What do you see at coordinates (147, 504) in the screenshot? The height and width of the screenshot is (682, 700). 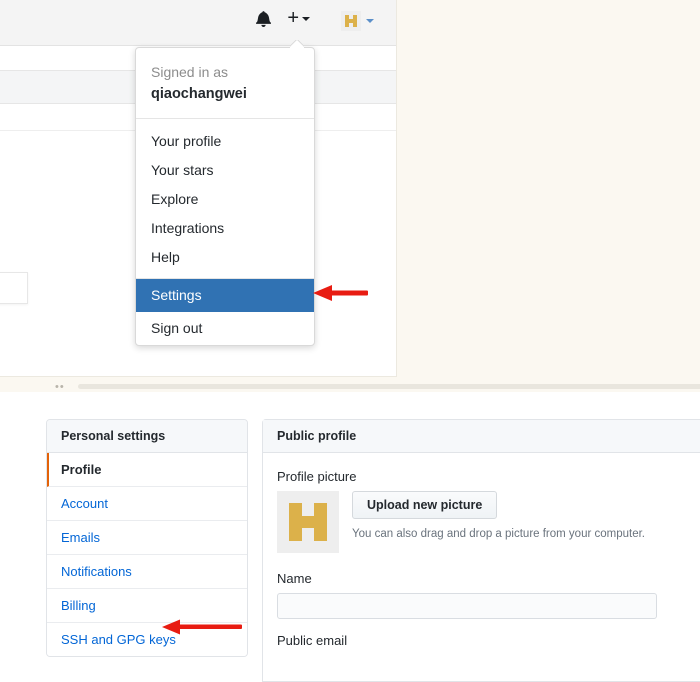 I see `sidebar-item-account: Account` at bounding box center [147, 504].